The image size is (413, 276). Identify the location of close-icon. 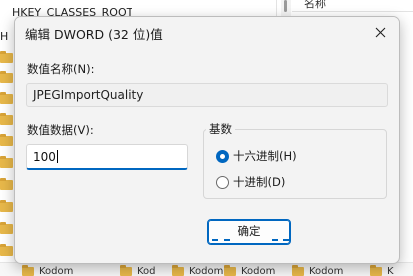
(380, 32).